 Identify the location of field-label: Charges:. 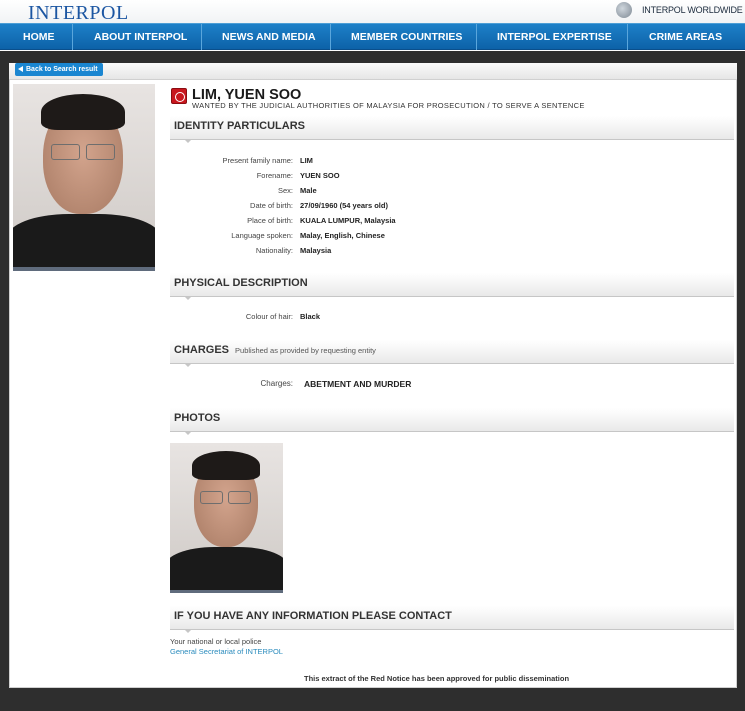
(276, 383).